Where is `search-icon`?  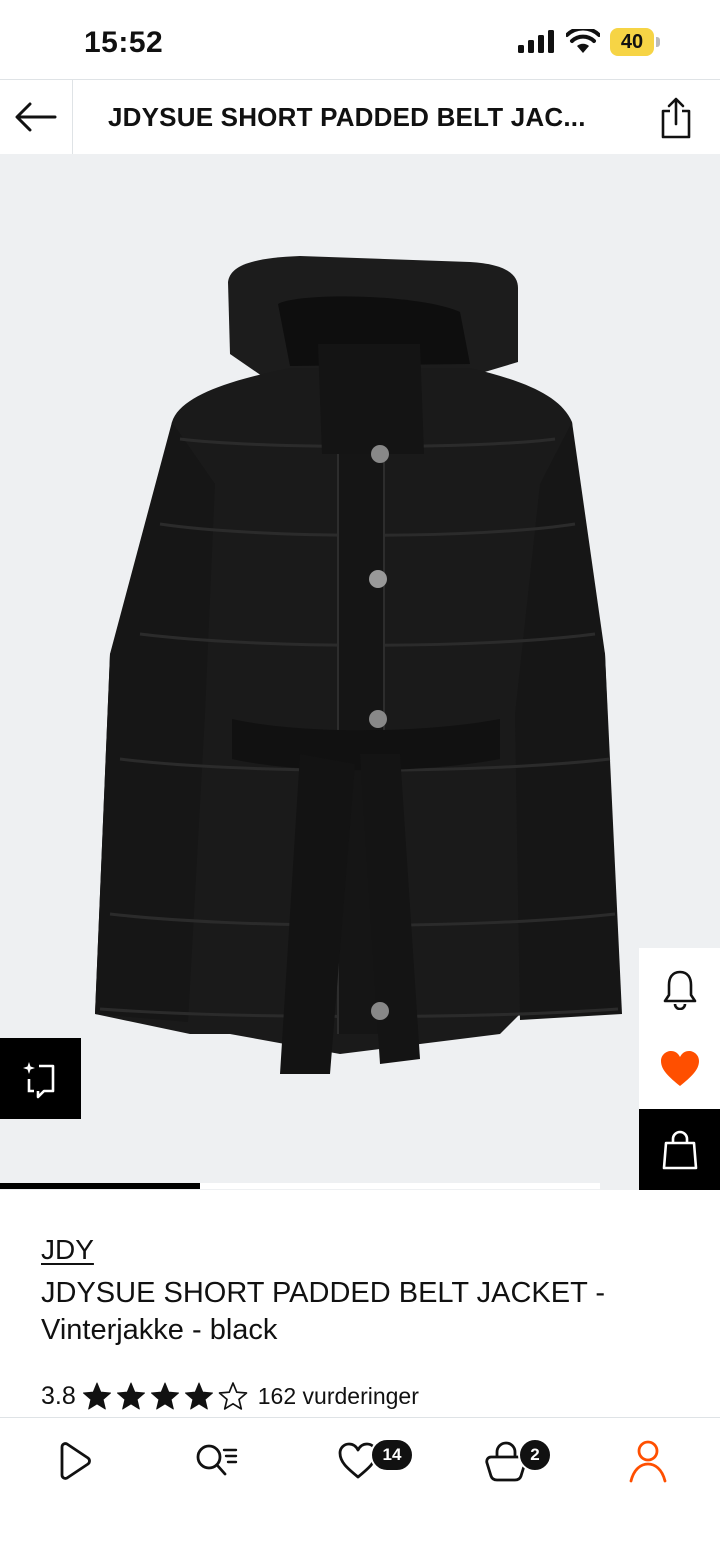
search-icon is located at coordinates (217, 1460).